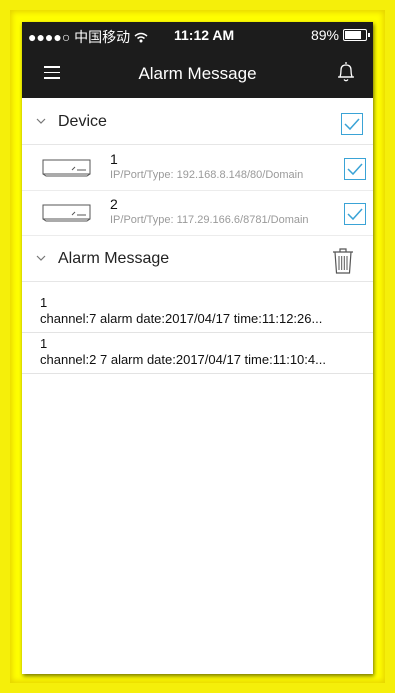  I want to click on nav-bar: Alarm Message, so click(197, 76).